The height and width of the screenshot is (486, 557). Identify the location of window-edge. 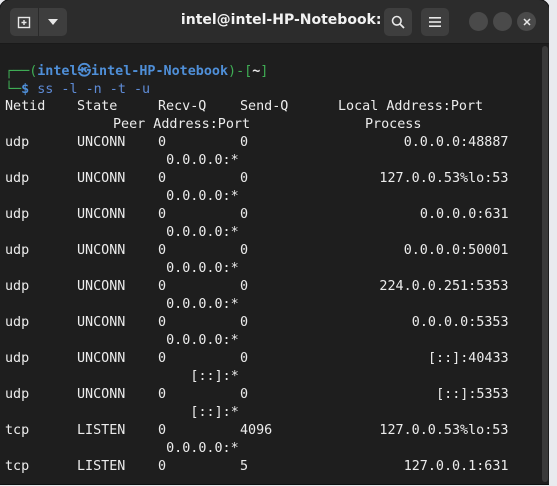
(553, 243).